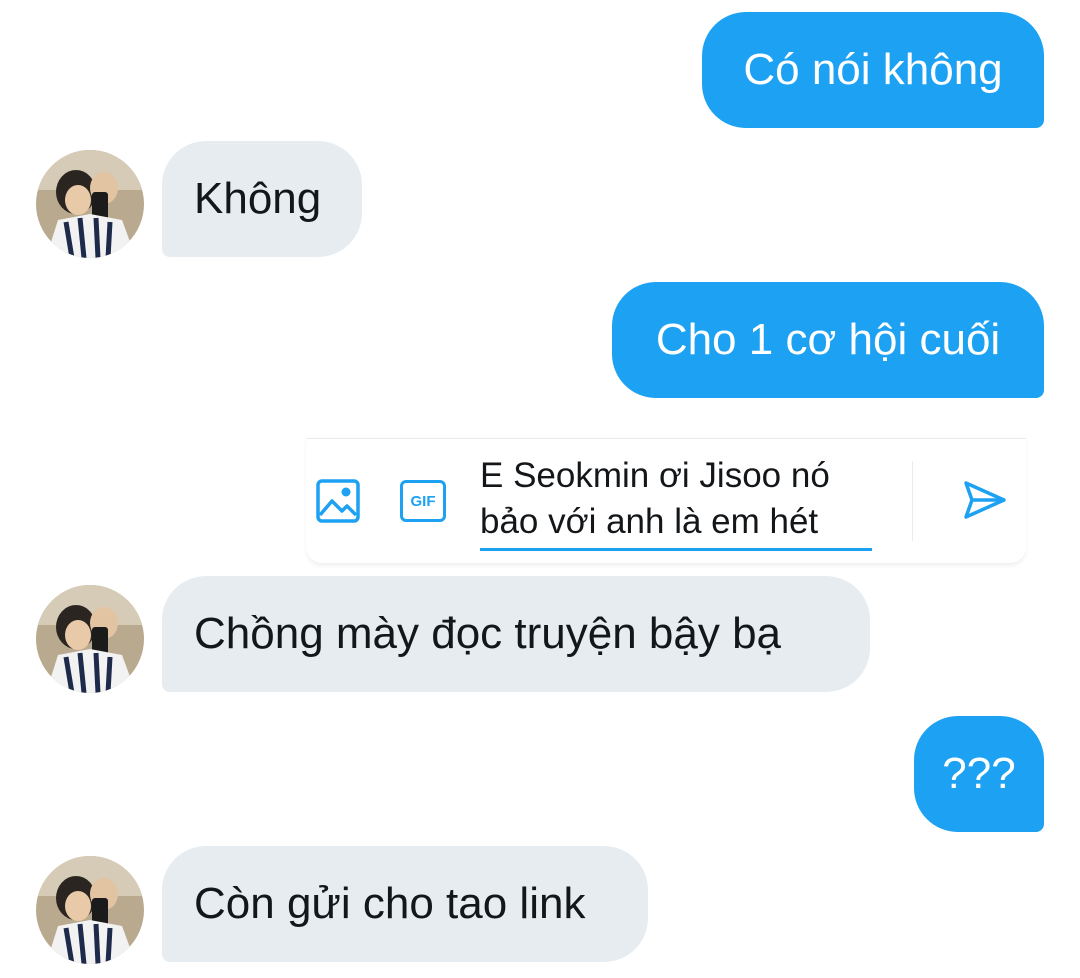 The width and height of the screenshot is (1080, 978). I want to click on message-text: Có nói không, so click(873, 69).